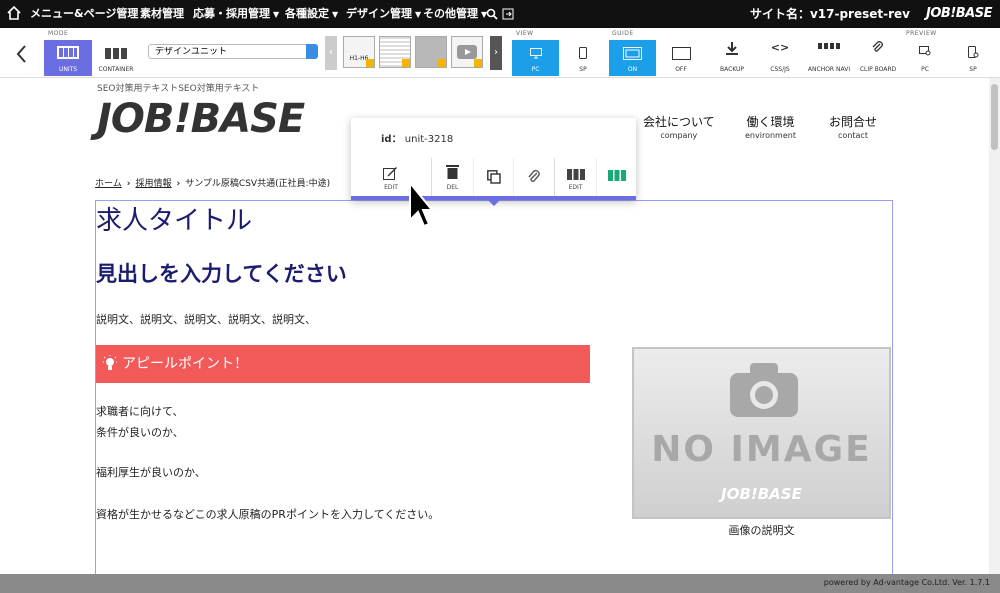 The image size is (1000, 593). I want to click on play-icon, so click(467, 52).